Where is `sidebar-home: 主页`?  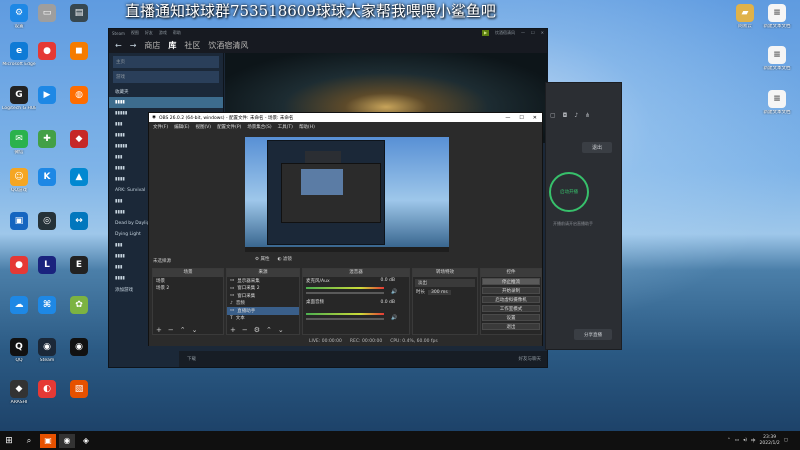 sidebar-home: 主页 is located at coordinates (166, 62).